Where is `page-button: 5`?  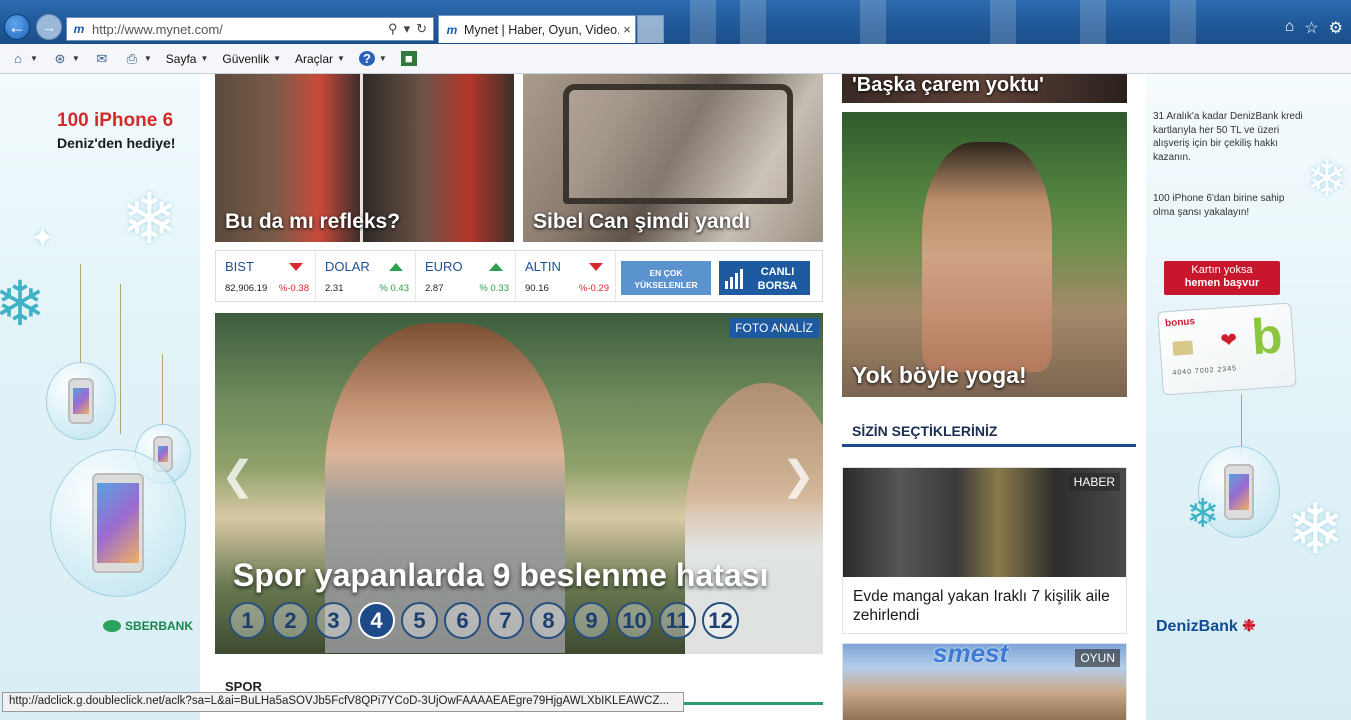 page-button: 5 is located at coordinates (419, 620).